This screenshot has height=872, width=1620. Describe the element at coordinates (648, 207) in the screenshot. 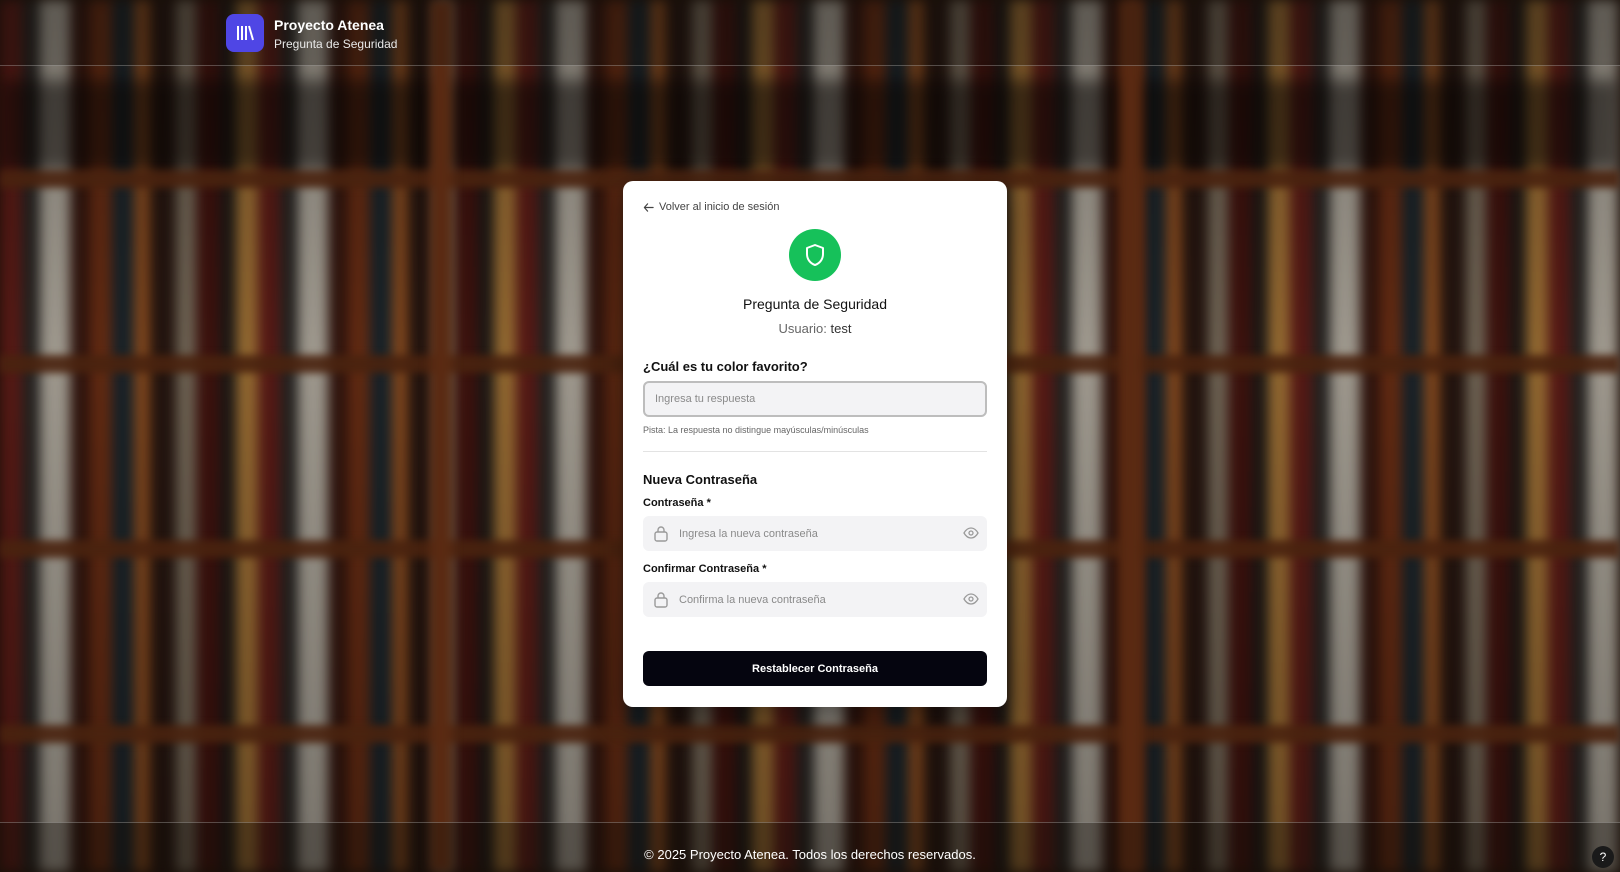

I see `arrow-left-icon` at that location.